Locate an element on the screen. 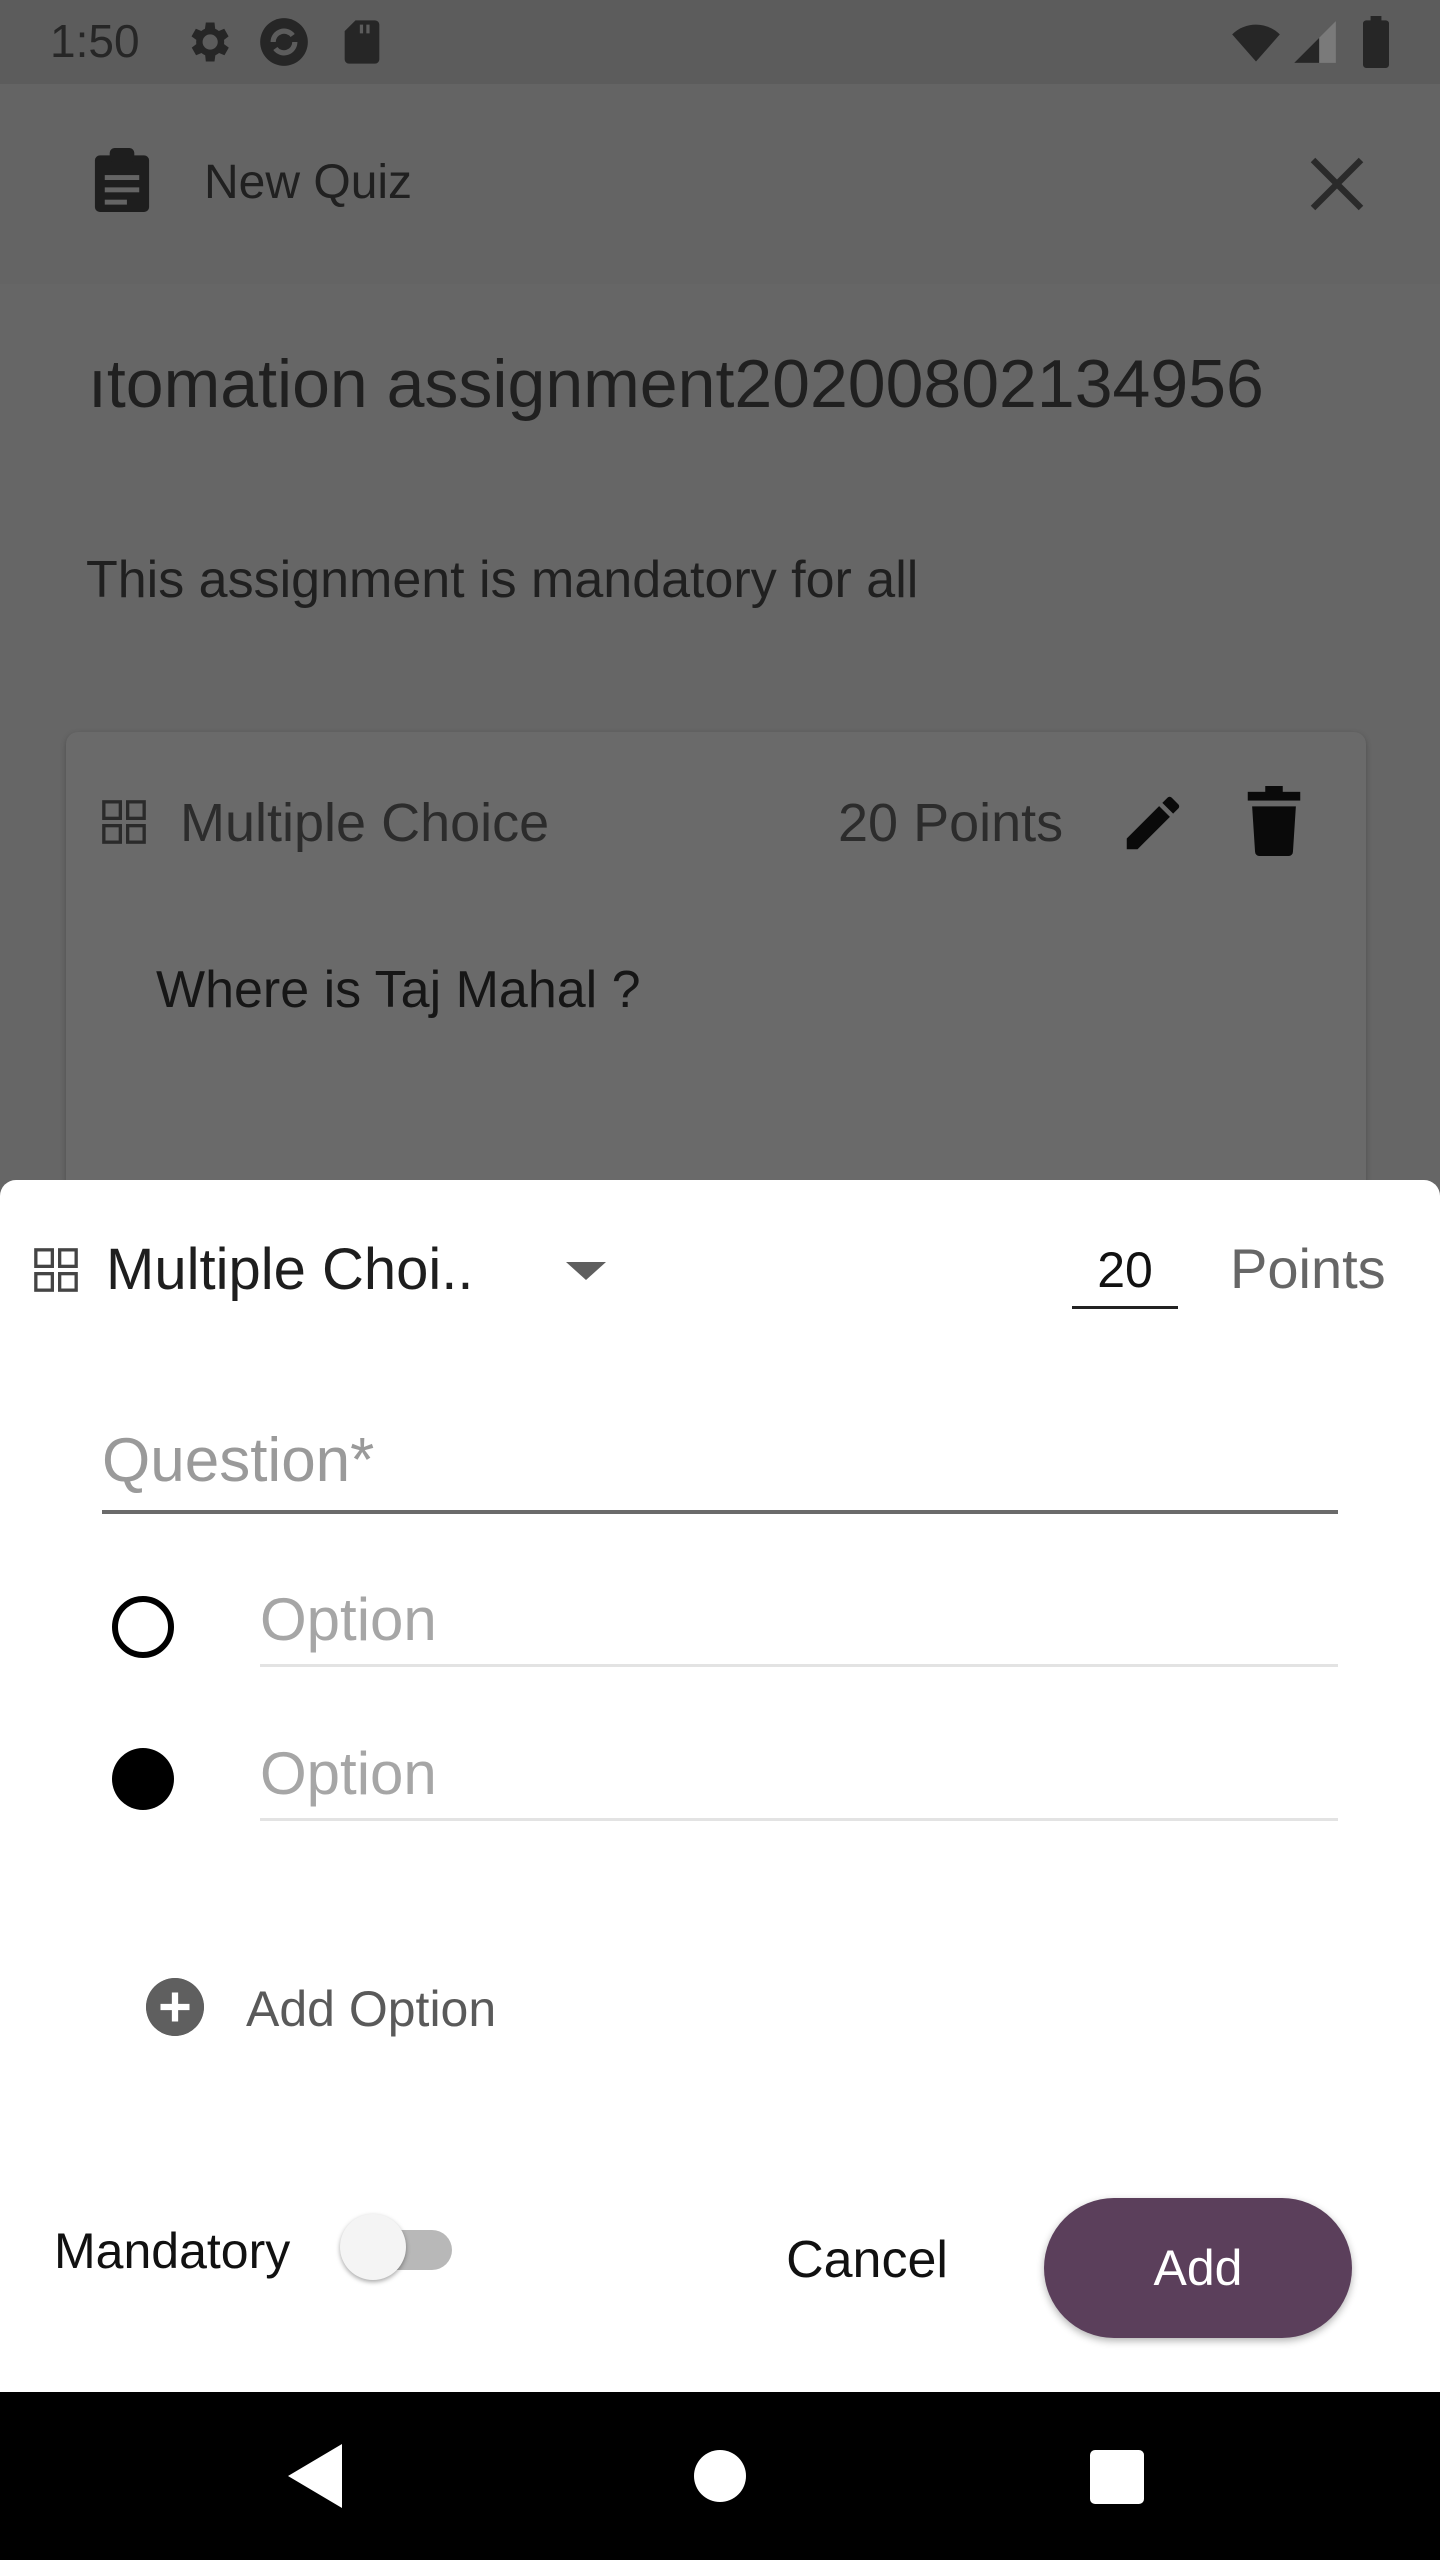 Image resolution: width=1440 pixels, height=2560 pixels. add-circle-icon is located at coordinates (175, 2007).